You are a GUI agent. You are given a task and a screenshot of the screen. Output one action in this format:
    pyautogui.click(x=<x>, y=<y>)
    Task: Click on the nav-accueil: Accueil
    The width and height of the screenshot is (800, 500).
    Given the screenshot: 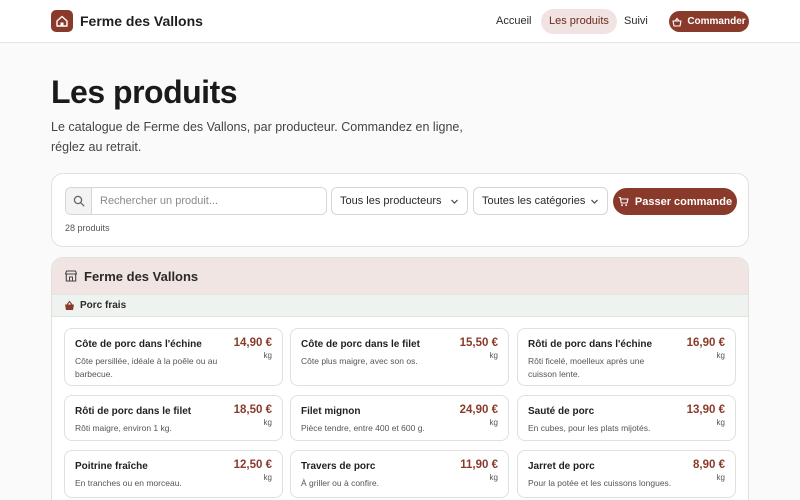 What is the action you would take?
    pyautogui.click(x=513, y=21)
    